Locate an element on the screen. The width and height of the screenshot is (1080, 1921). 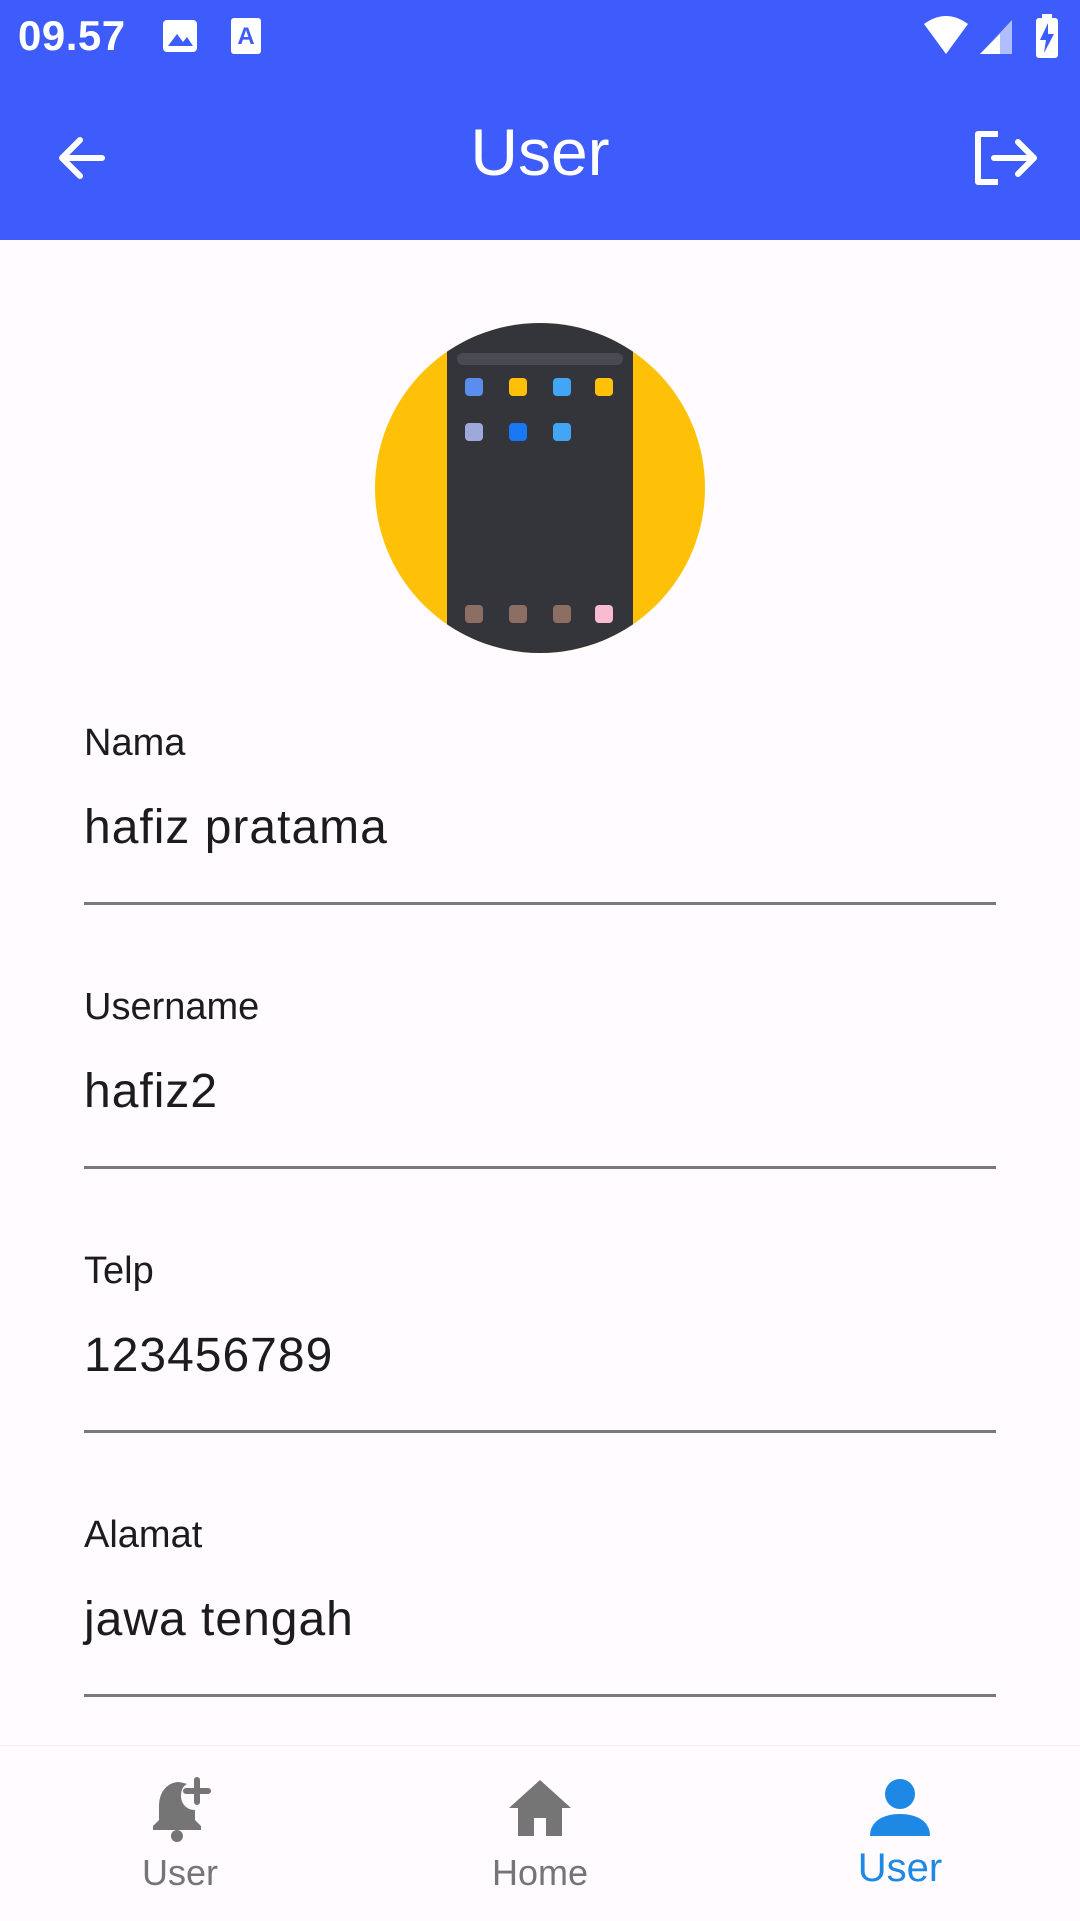
bottom-navigation: User Home User is located at coordinates (540, 1833).